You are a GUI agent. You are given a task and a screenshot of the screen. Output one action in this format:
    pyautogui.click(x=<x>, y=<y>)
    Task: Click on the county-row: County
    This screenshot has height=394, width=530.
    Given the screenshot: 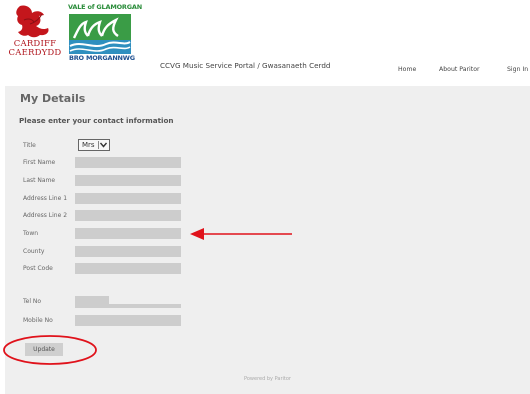 What is the action you would take?
    pyautogui.click(x=155, y=252)
    